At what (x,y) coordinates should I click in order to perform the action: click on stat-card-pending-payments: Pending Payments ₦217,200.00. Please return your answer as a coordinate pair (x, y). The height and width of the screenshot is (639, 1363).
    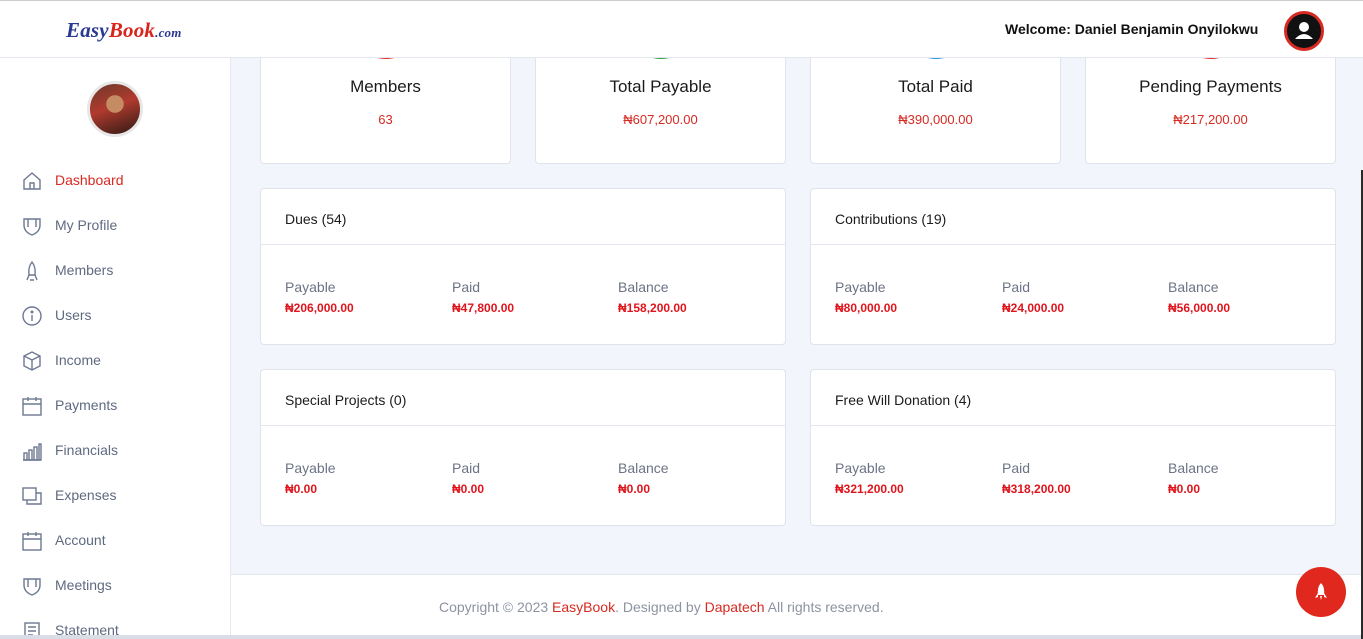
    Looking at the image, I should click on (1210, 111).